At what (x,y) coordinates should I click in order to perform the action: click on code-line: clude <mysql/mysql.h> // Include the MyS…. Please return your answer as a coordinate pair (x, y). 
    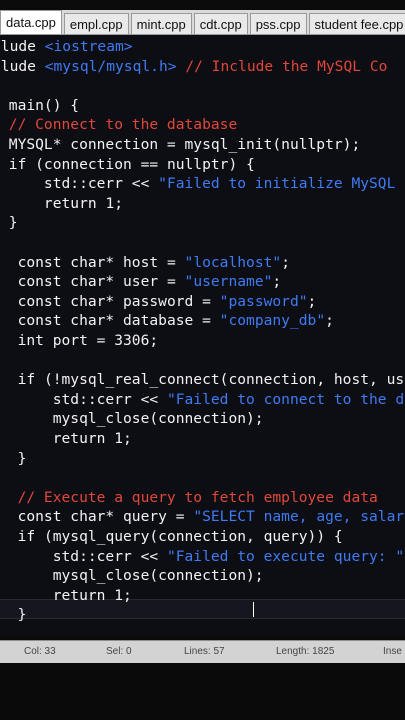
    Looking at the image, I should click on (193, 67).